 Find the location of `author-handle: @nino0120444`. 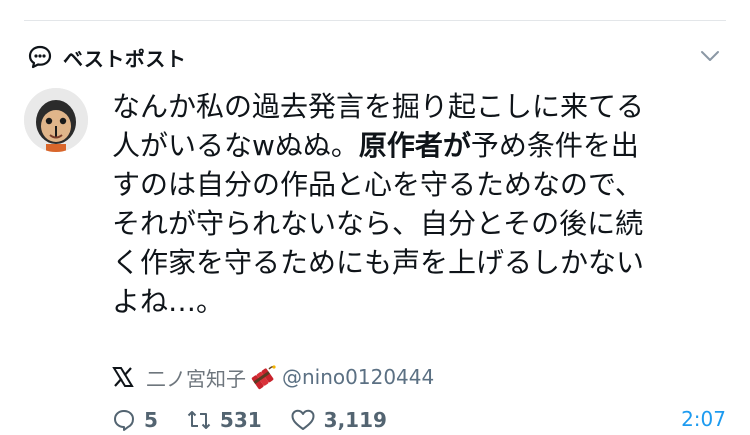

author-handle: @nino0120444 is located at coordinates (358, 377).